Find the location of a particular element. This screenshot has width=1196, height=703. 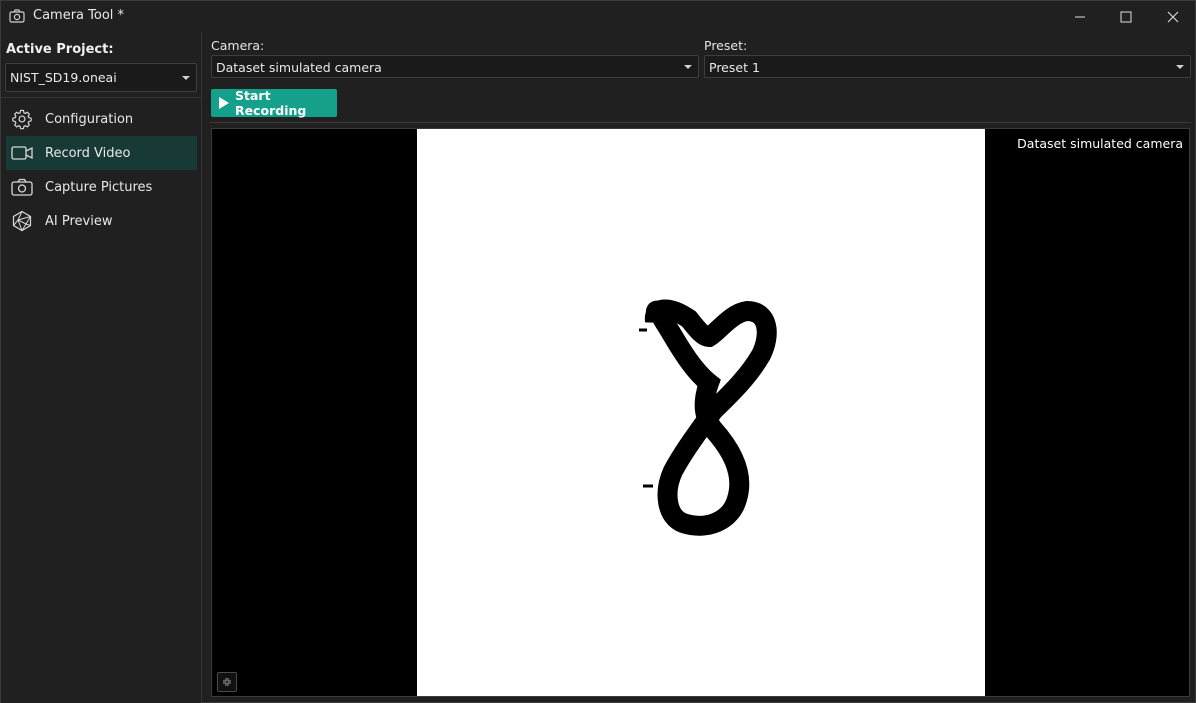

camera-label: Camera: is located at coordinates (238, 45).